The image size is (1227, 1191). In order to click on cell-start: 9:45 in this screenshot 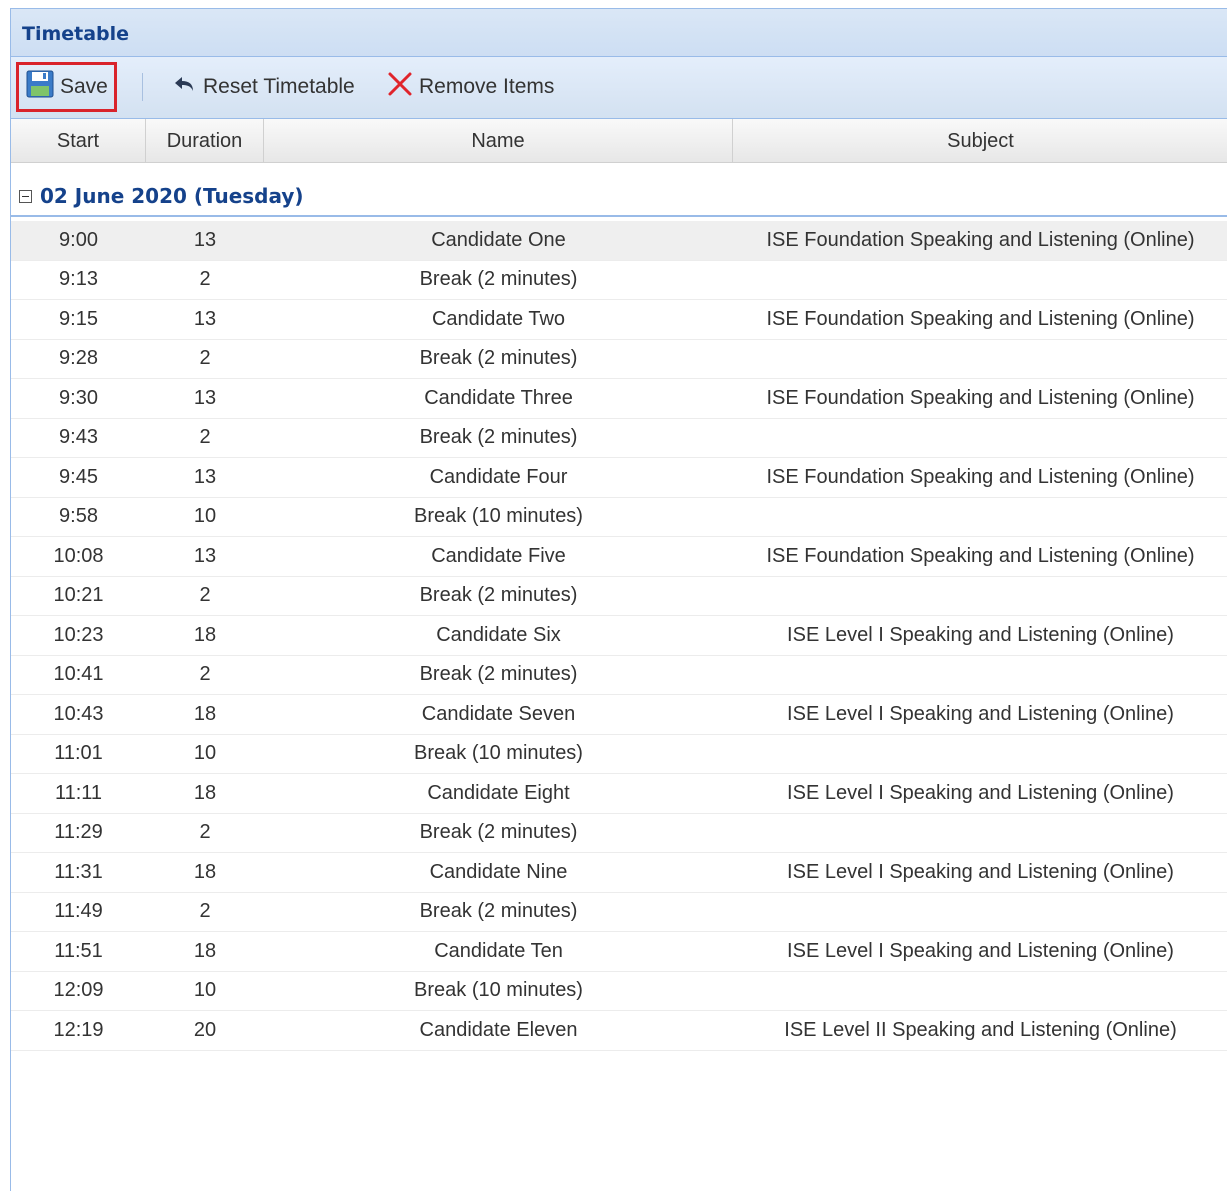, I will do `click(78, 476)`.